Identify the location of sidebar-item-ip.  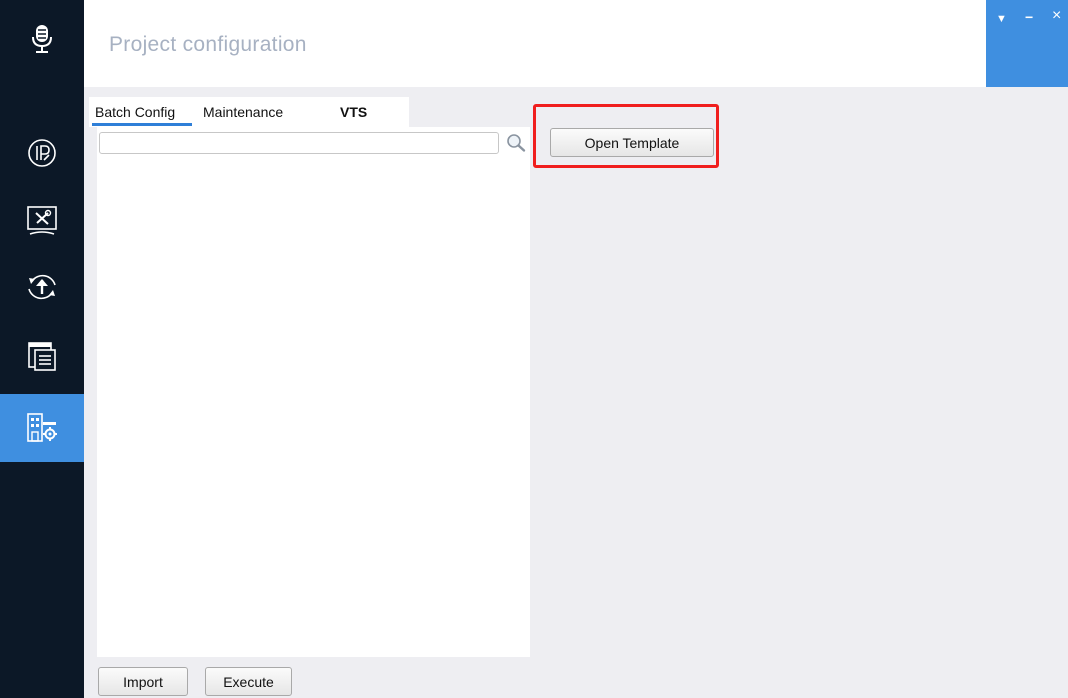
(42, 153).